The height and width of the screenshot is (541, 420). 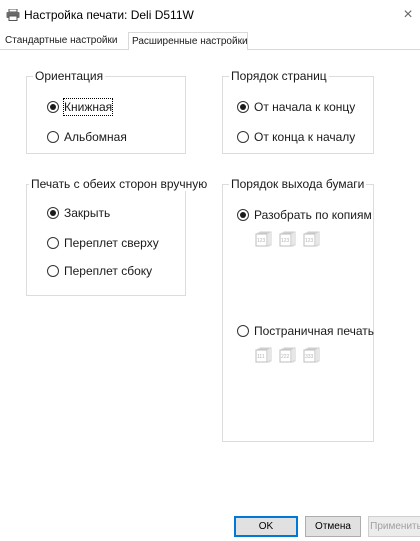 I want to click on page-stack-label: 333, so click(x=309, y=357).